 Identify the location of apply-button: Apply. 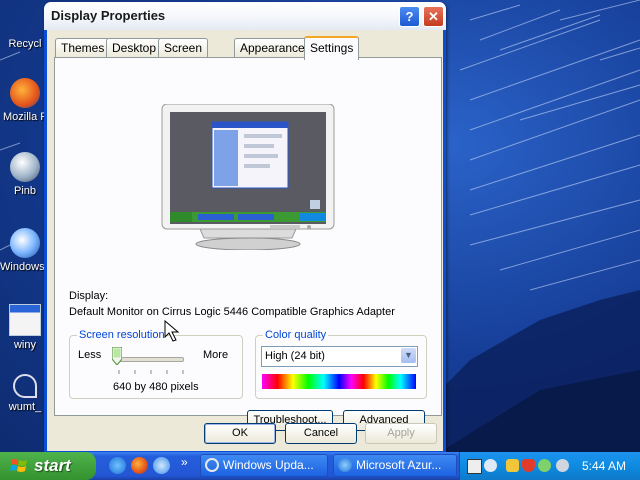
(401, 433).